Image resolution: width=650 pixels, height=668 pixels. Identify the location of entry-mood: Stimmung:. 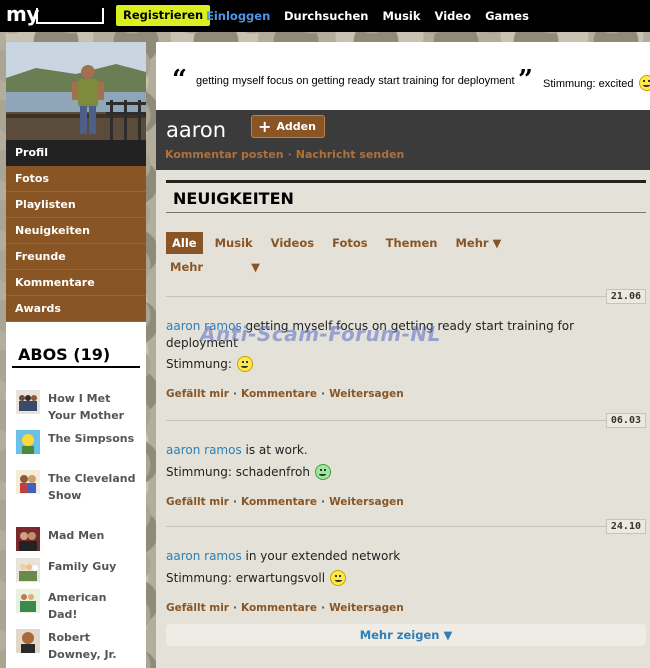
(209, 364).